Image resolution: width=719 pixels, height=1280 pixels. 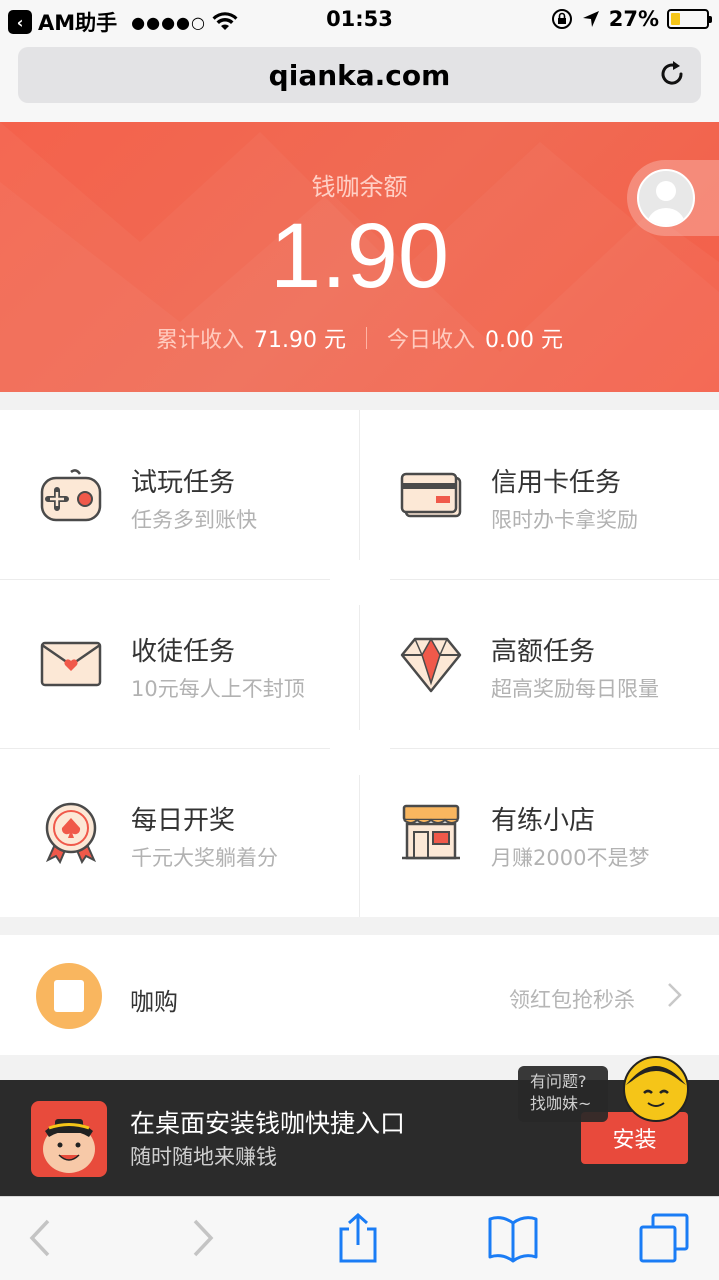 I want to click on share-icon, so click(x=358, y=1238).